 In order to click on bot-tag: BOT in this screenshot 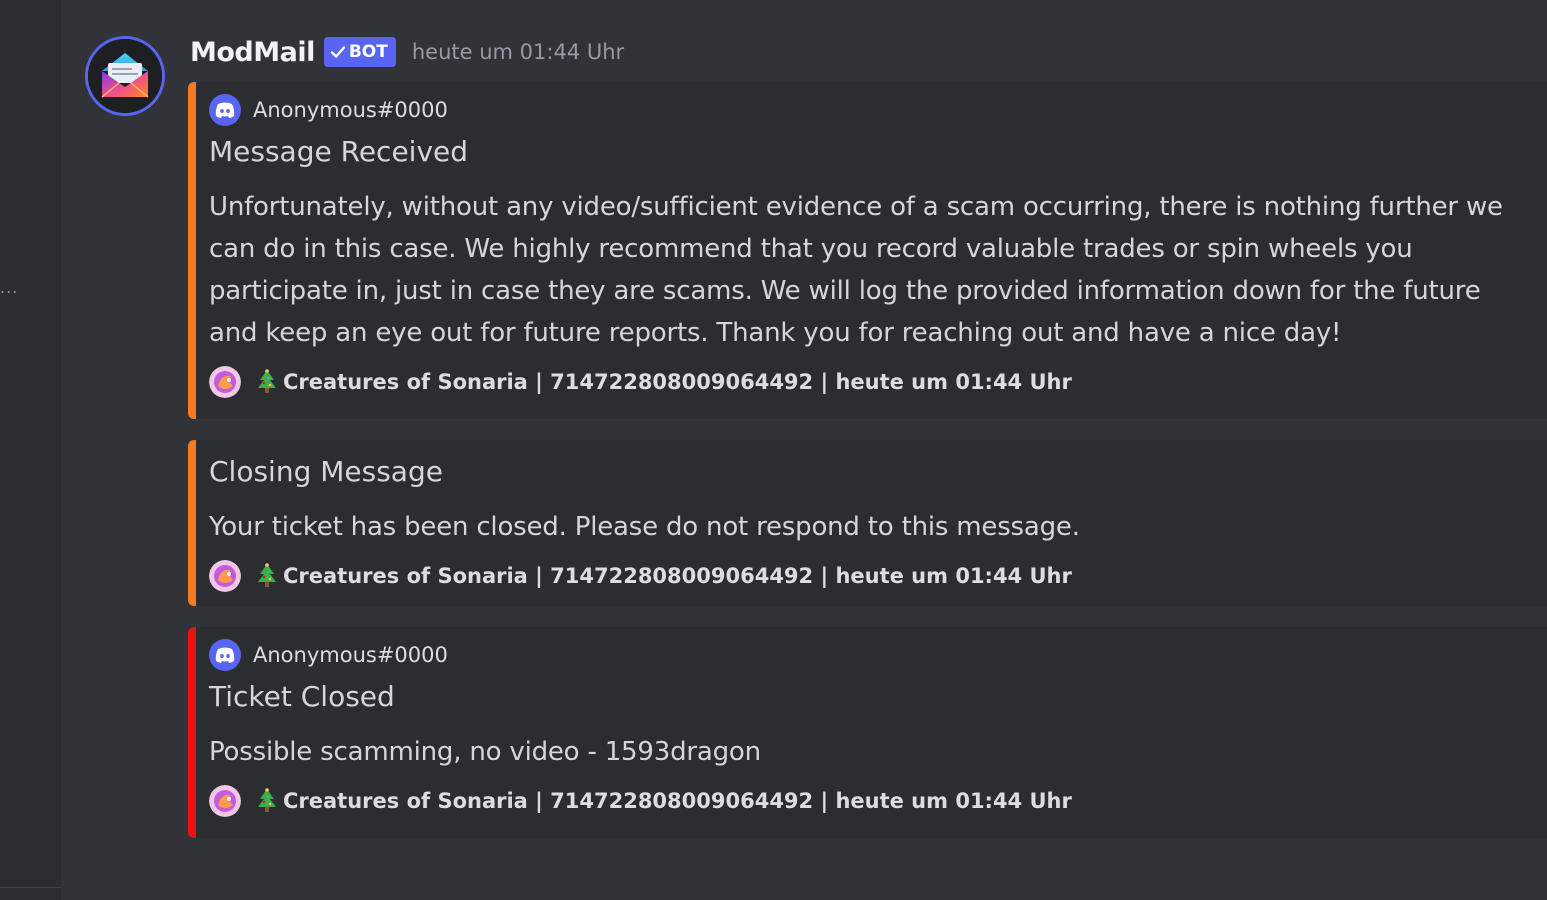, I will do `click(359, 52)`.